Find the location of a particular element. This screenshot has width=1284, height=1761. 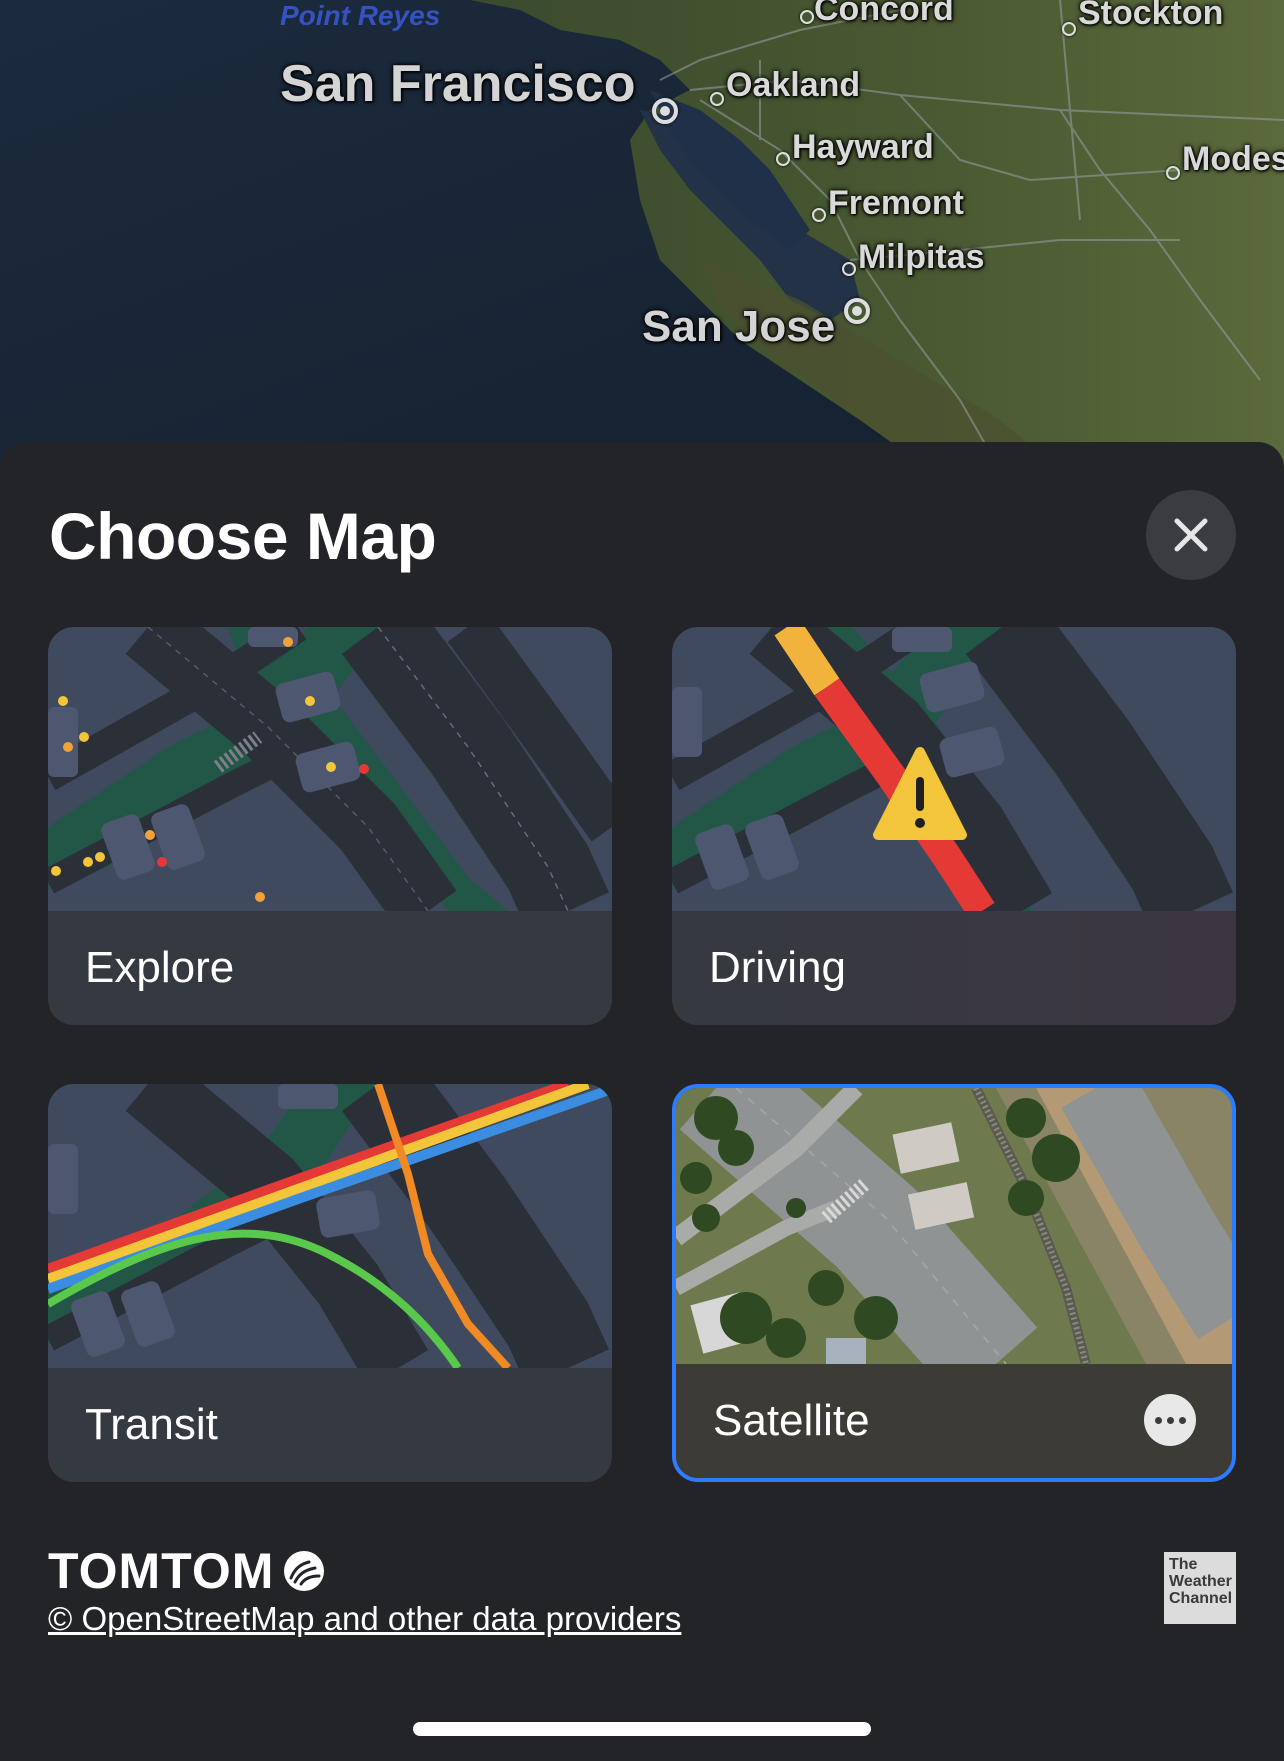

city-label-modesto: Modes is located at coordinates (1233, 159).